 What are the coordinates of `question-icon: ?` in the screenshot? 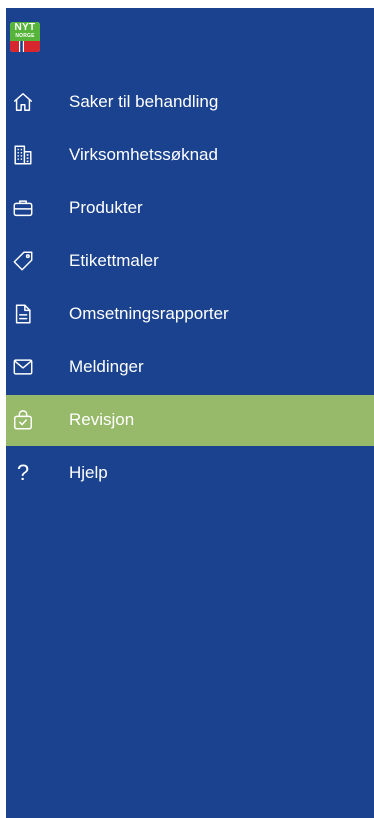 It's located at (23, 473).